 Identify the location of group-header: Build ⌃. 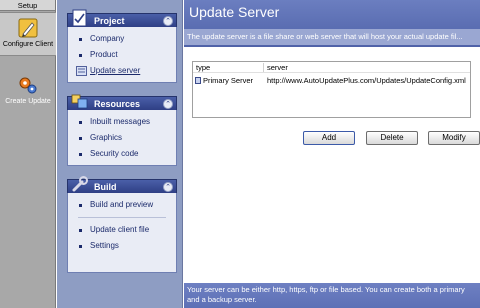
(122, 184).